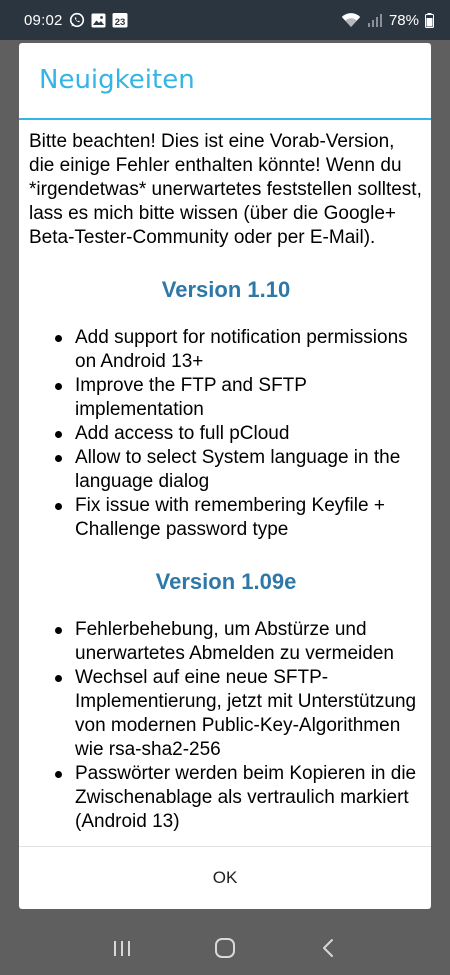 Image resolution: width=450 pixels, height=975 pixels. What do you see at coordinates (239, 398) in the screenshot?
I see `list-item: Improve the FTP and SFTP implementation` at bounding box center [239, 398].